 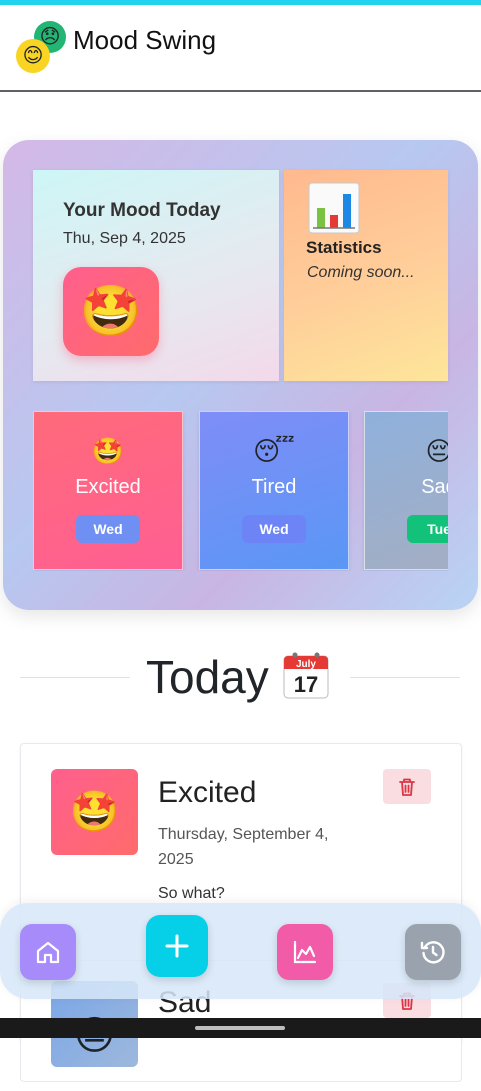 I want to click on calendar-icon: July 17, so click(x=306, y=675).